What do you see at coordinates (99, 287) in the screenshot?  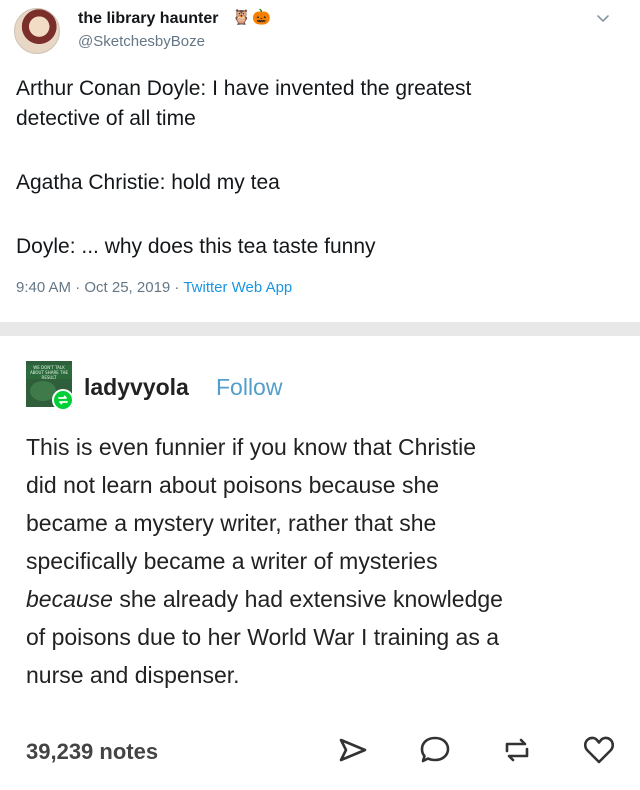 I see `tweet-timestamp: 9:40 AM · Oct 25, 2019 ·` at bounding box center [99, 287].